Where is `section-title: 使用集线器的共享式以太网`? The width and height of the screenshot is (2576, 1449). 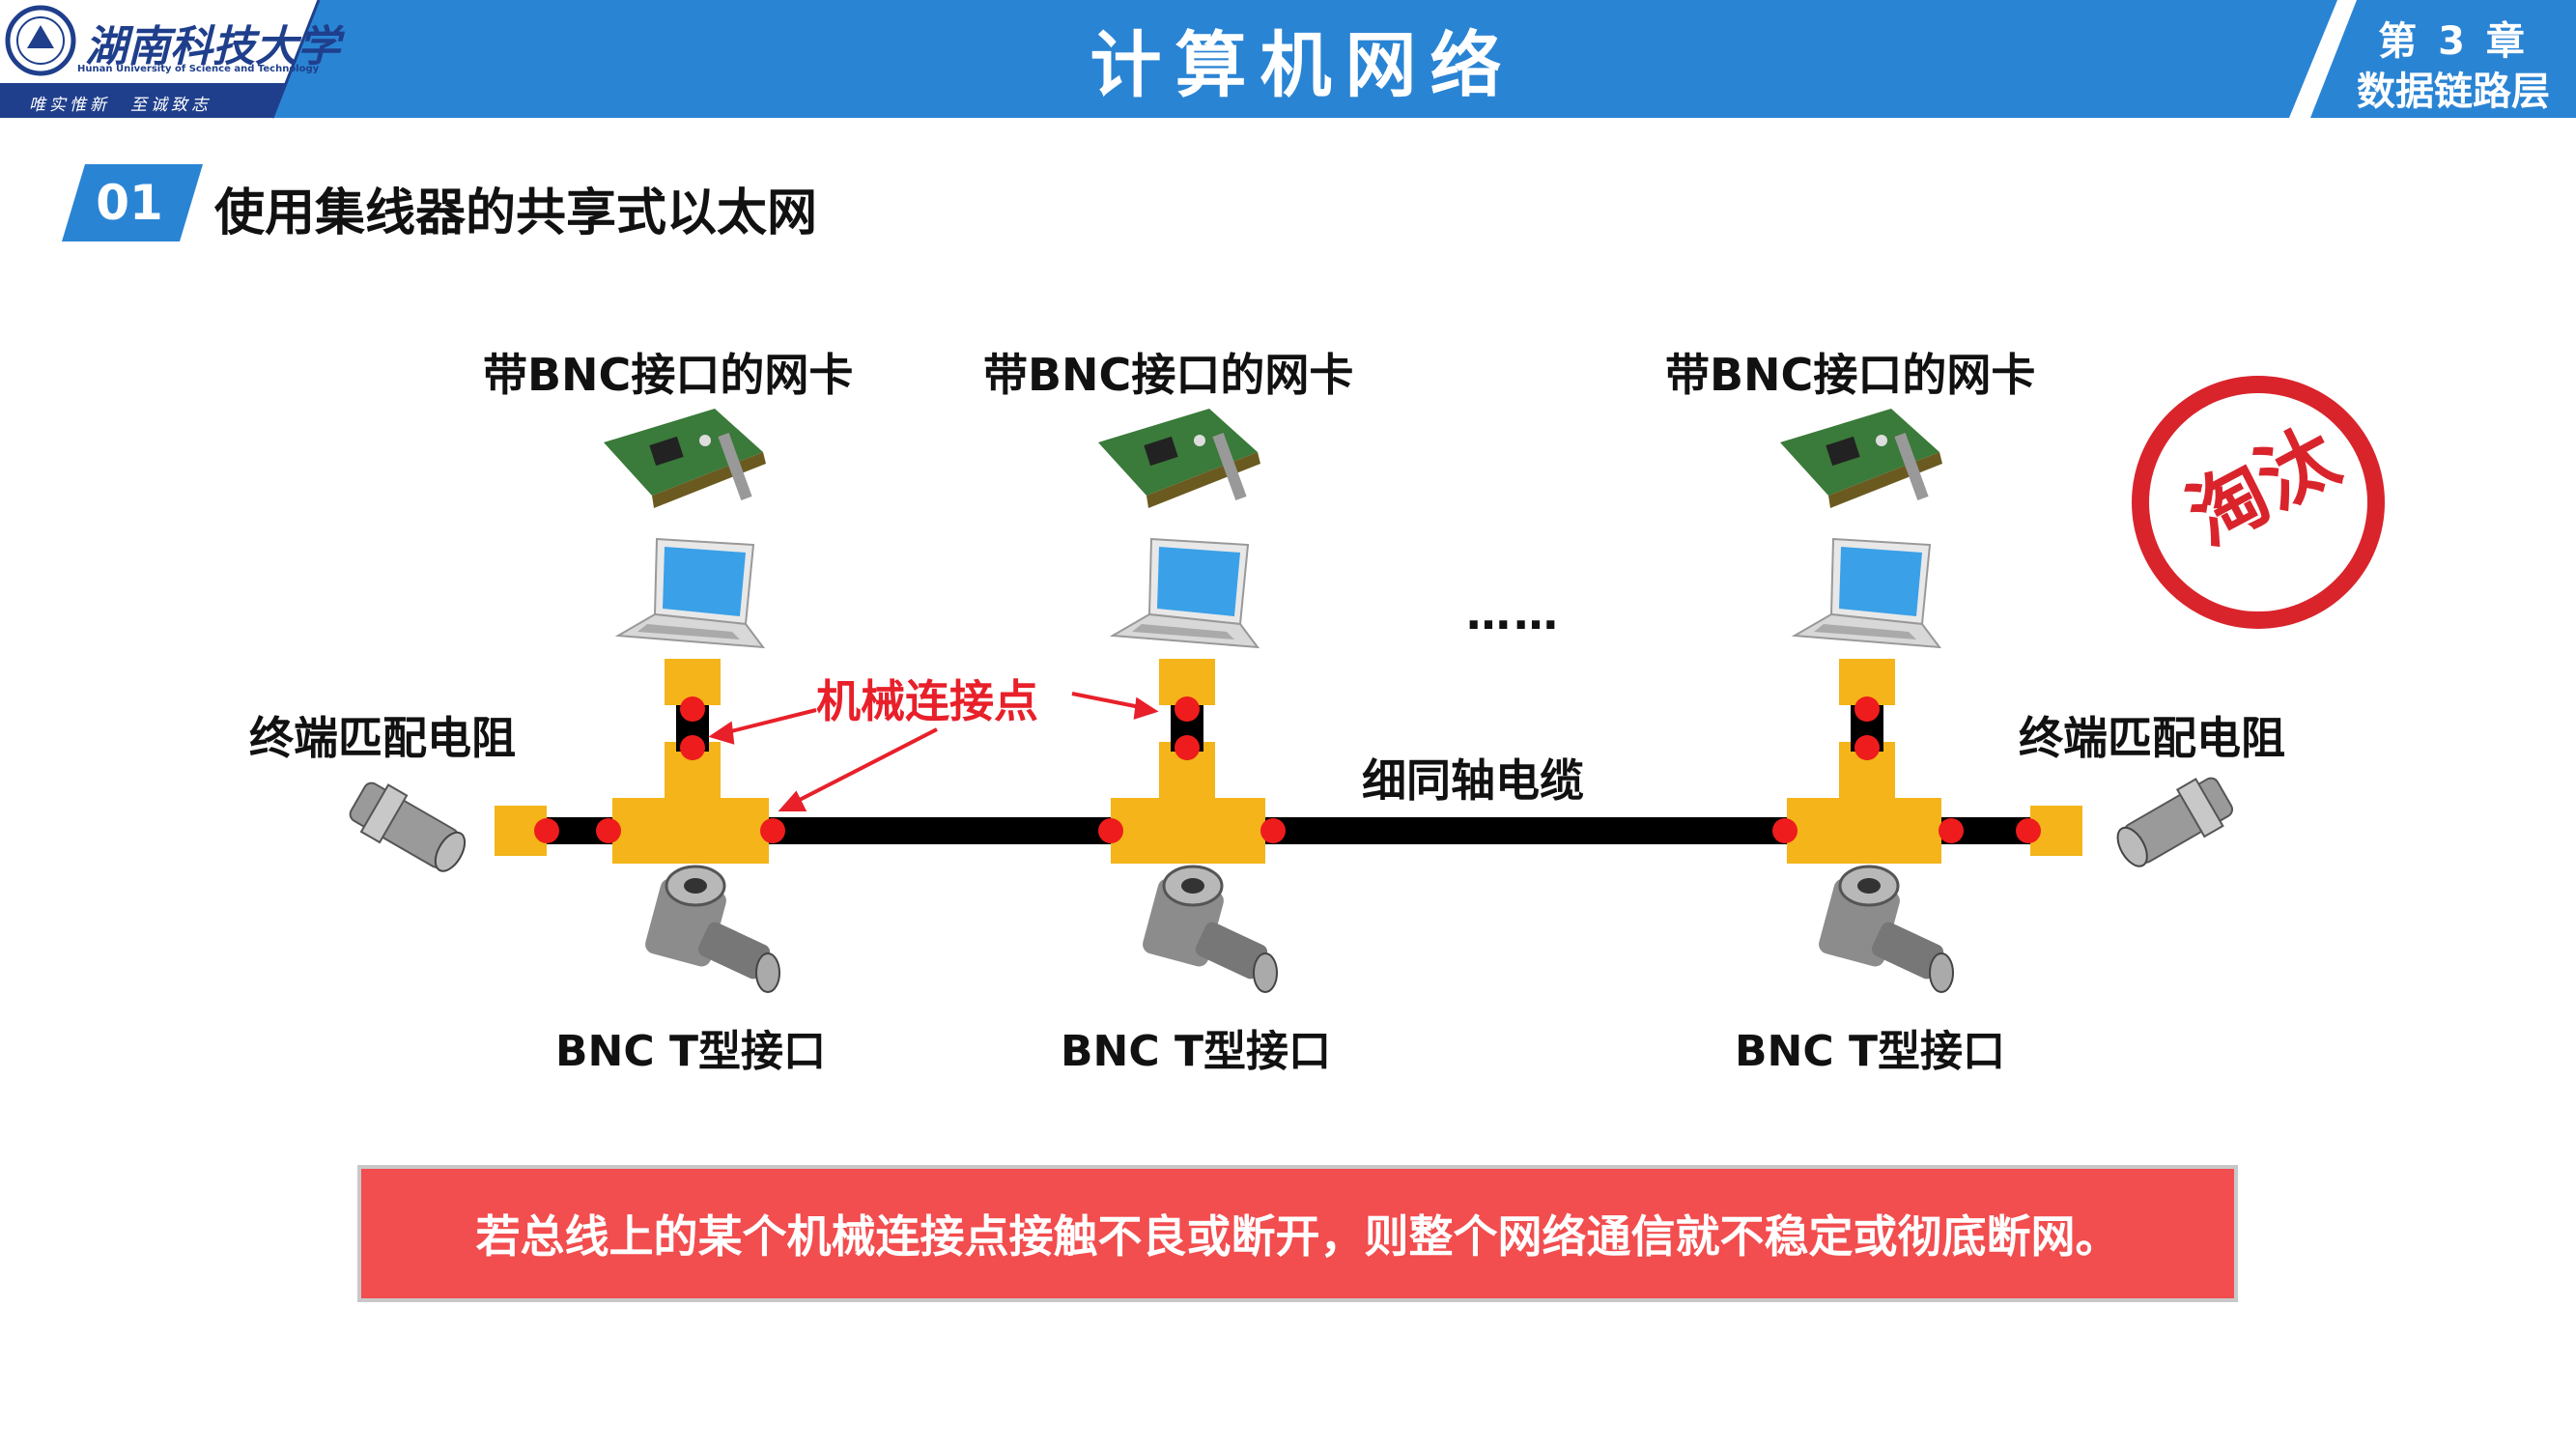
section-title: 使用集线器的共享式以太网 is located at coordinates (516, 213).